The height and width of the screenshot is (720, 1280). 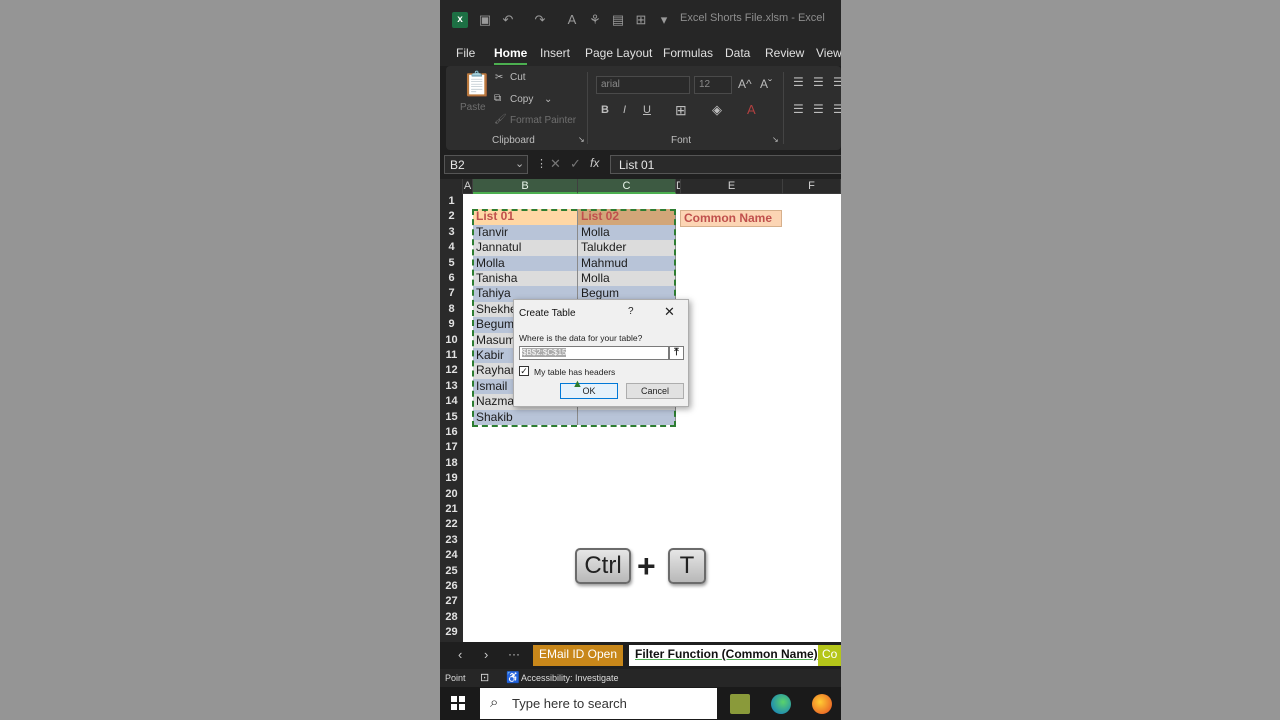 I want to click on row-header: 12, so click(x=451, y=370).